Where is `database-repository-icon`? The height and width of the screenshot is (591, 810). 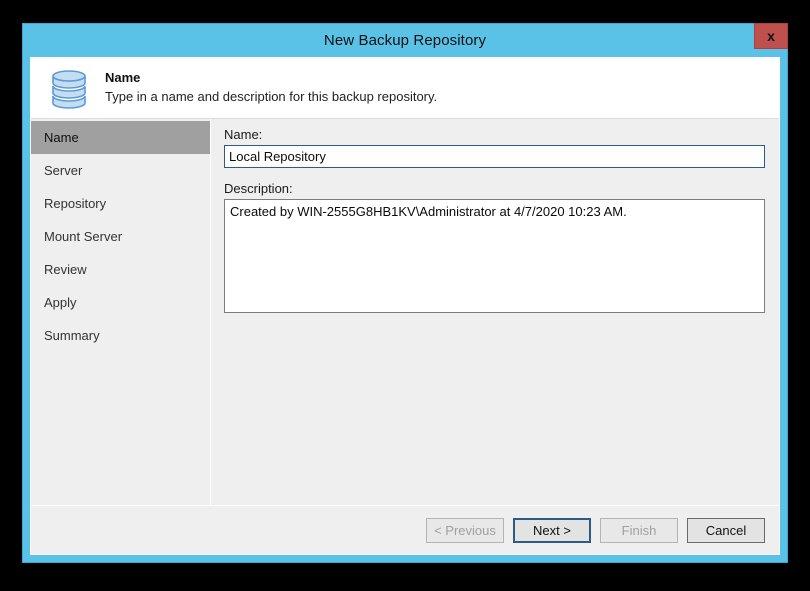
database-repository-icon is located at coordinates (70, 88).